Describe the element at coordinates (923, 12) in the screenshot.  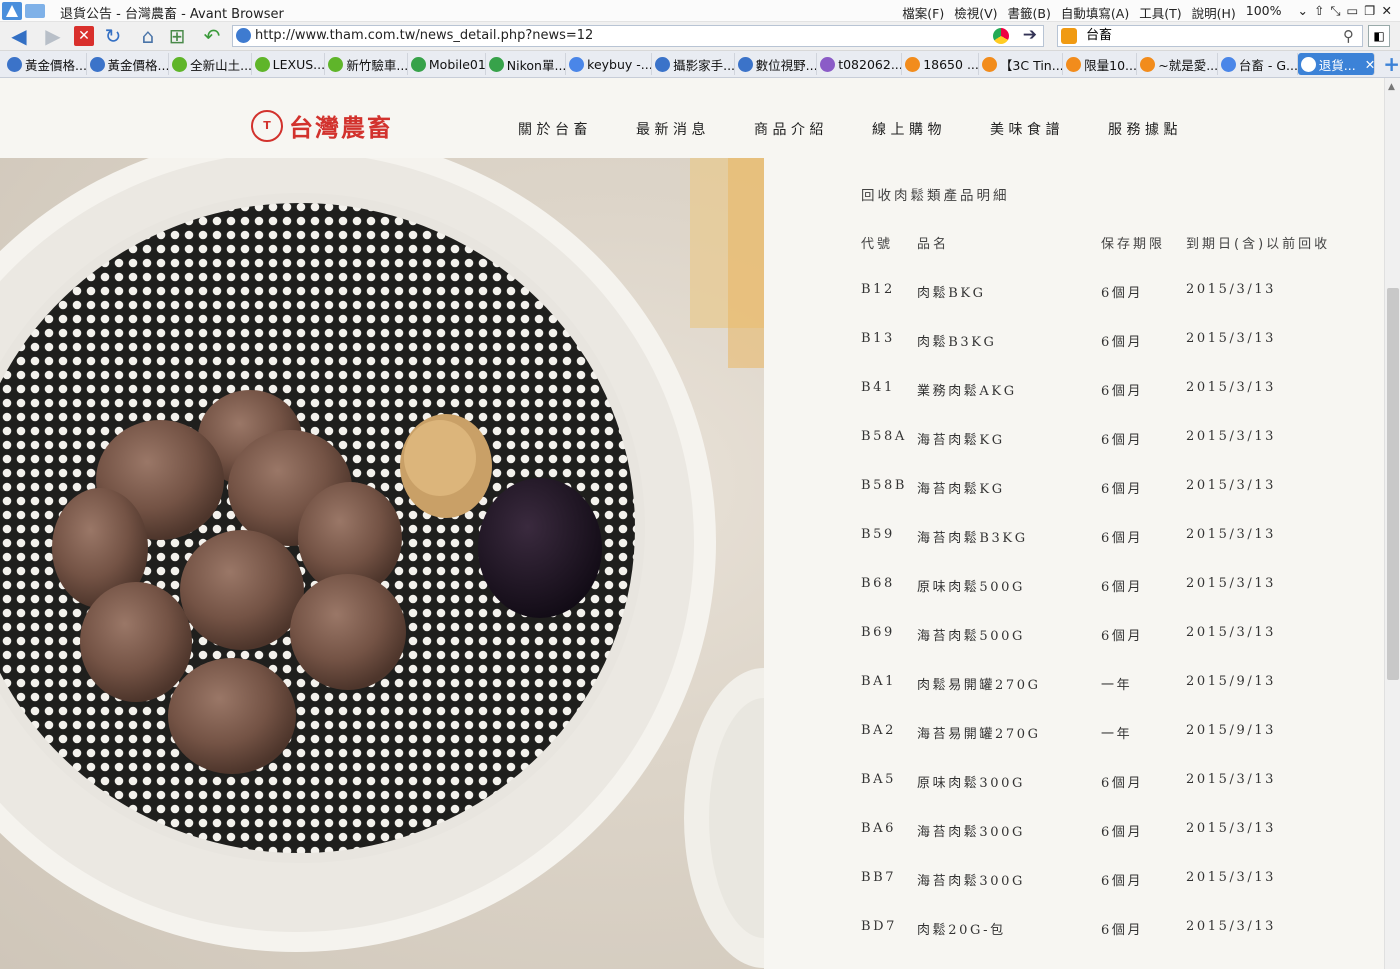
I see `menu-file: 檔案(F)` at that location.